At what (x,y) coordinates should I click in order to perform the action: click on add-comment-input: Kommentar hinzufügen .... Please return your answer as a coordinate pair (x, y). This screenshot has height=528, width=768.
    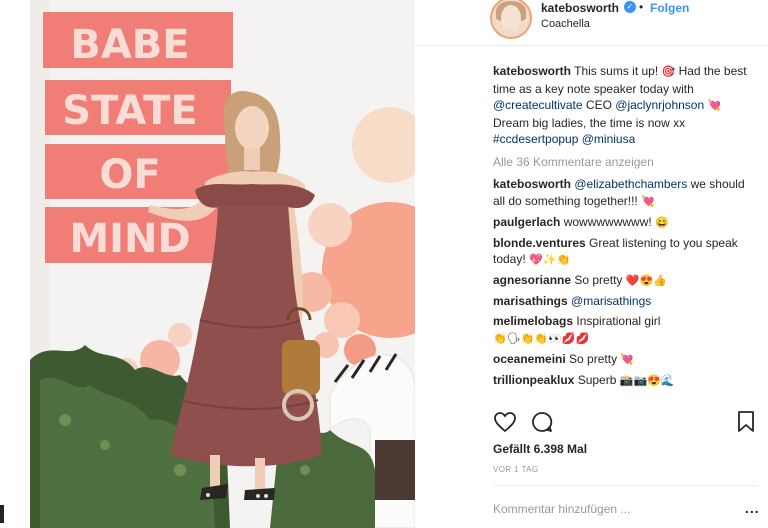
    Looking at the image, I should click on (561, 509).